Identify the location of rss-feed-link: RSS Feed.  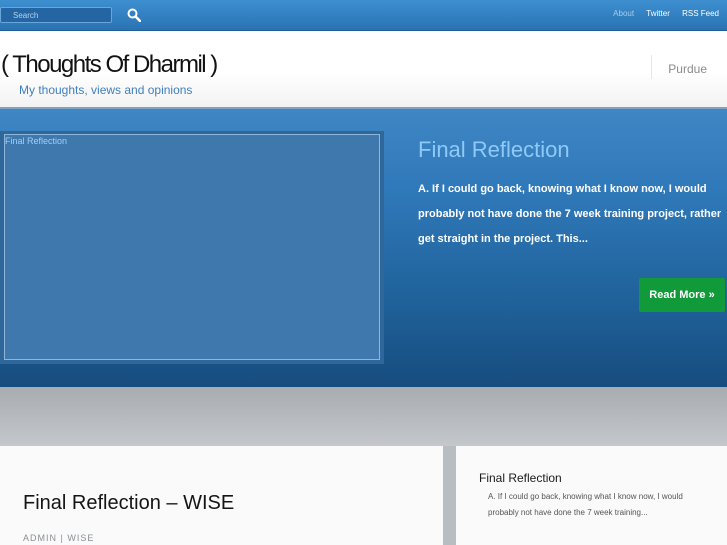
(700, 13).